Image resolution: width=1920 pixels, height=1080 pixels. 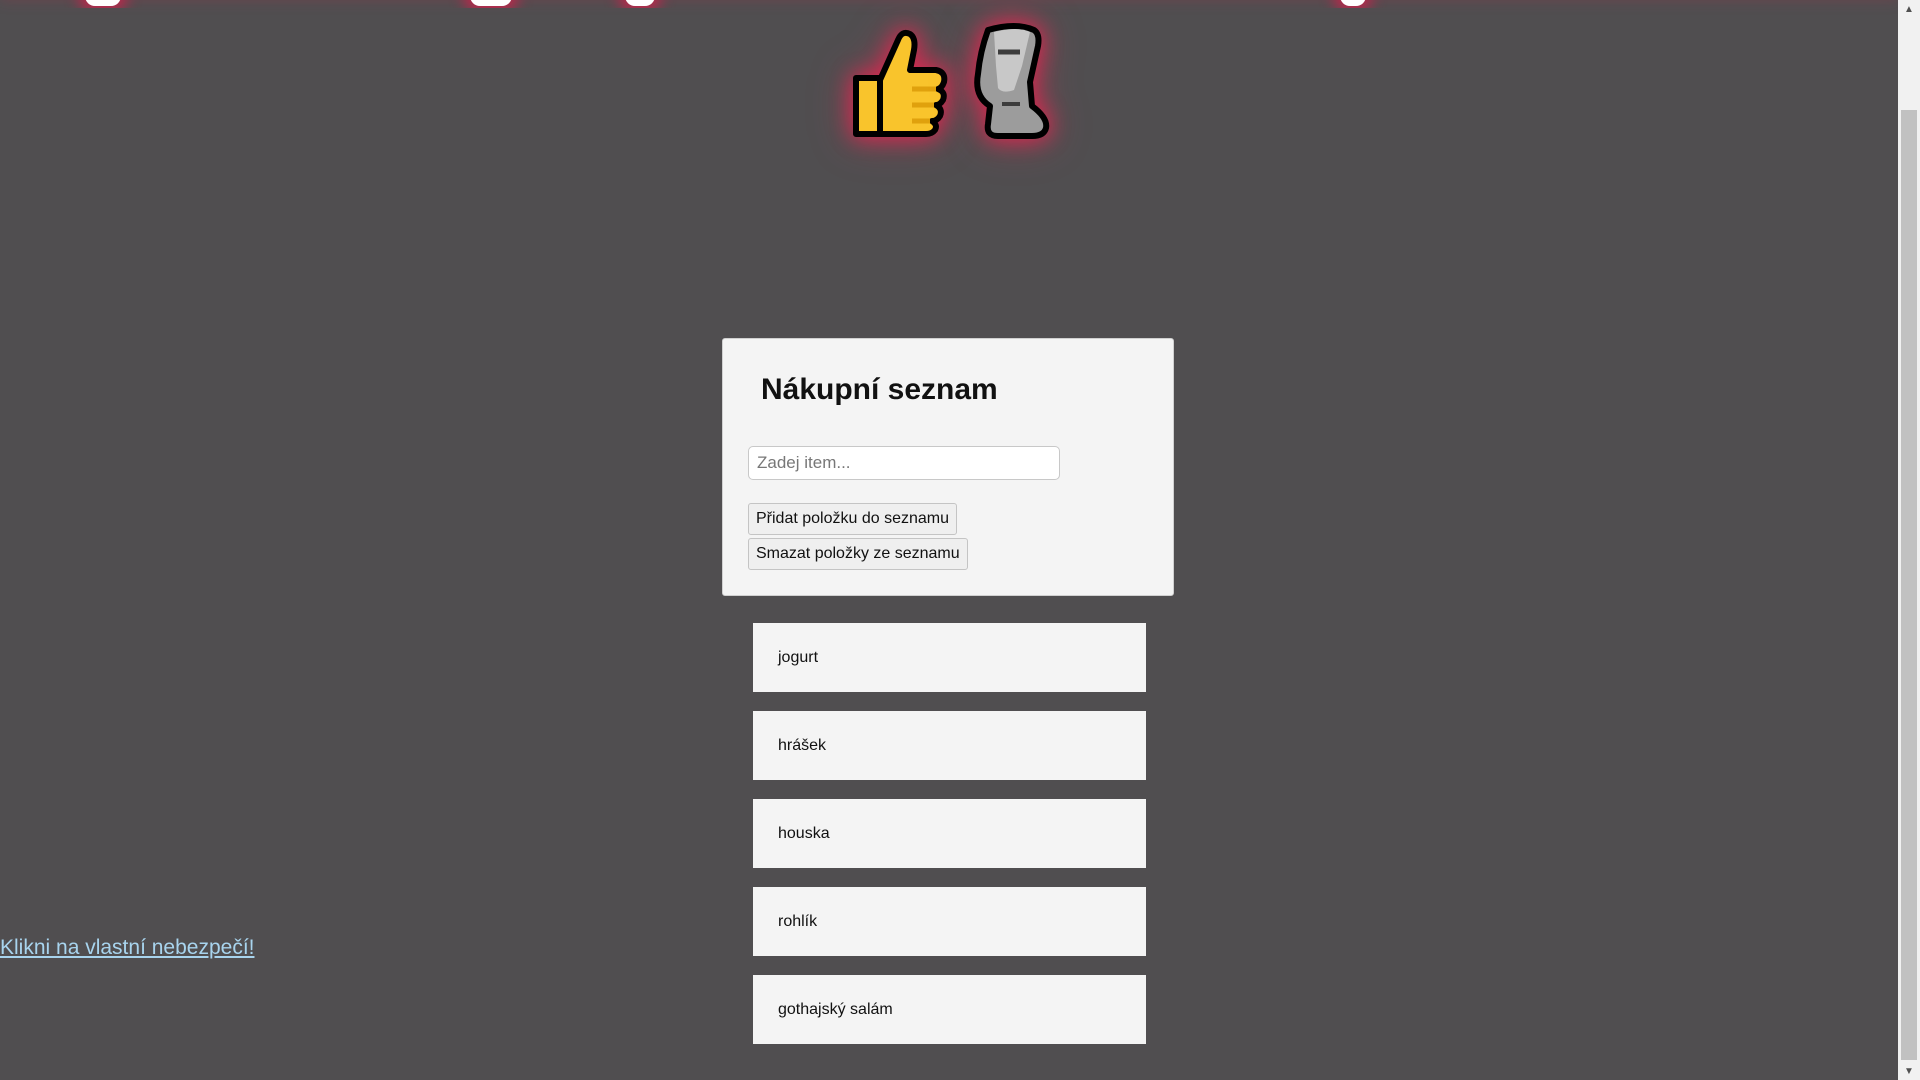 What do you see at coordinates (1909, 1071) in the screenshot?
I see `scroll-down-icon: ▼` at bounding box center [1909, 1071].